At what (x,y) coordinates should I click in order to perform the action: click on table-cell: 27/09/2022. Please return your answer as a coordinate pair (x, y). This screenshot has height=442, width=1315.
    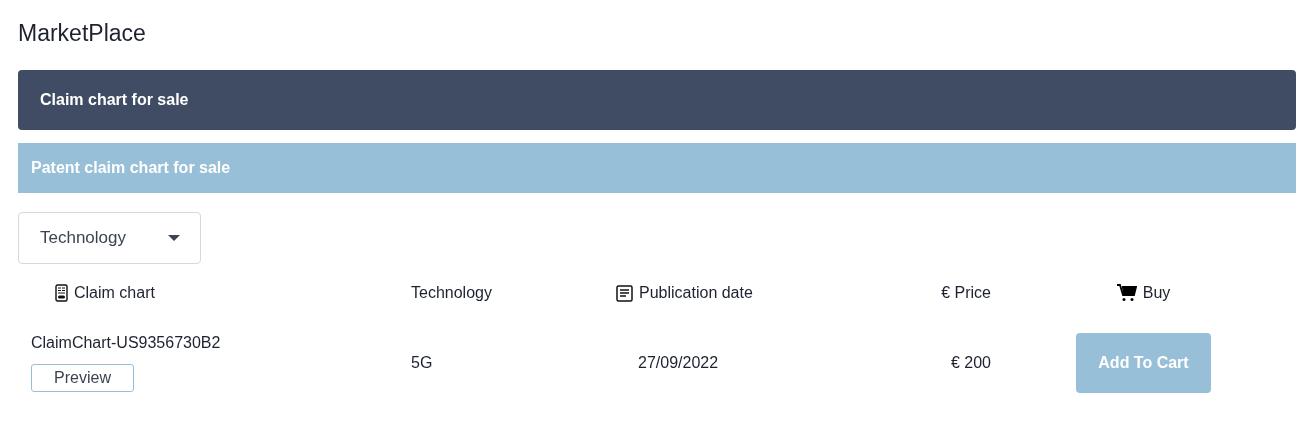
    Looking at the image, I should click on (678, 363).